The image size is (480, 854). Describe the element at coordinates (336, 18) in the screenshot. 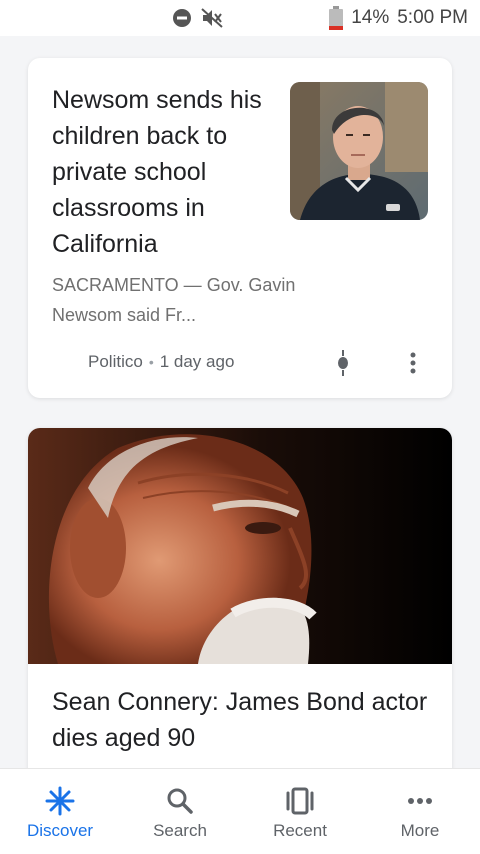

I see `battery-icon` at that location.